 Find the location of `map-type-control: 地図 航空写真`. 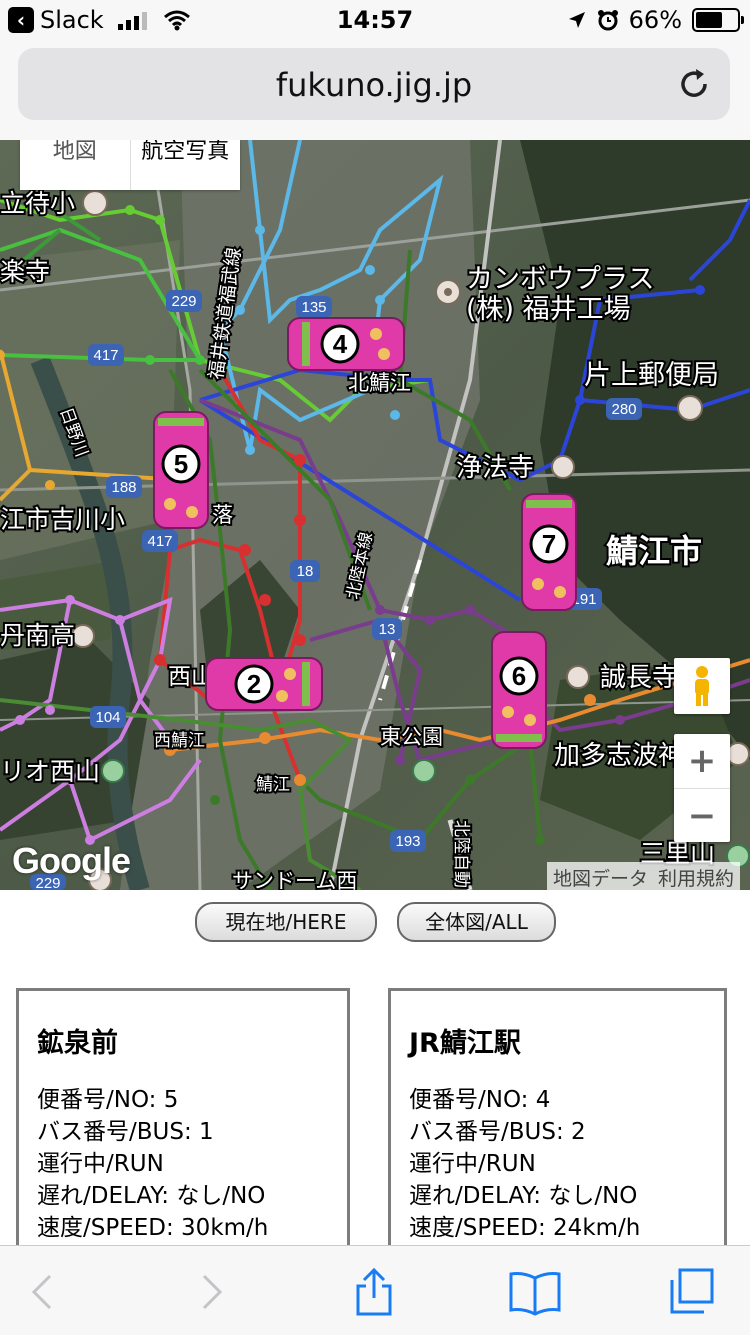

map-type-control: 地図 航空写真 is located at coordinates (130, 165).